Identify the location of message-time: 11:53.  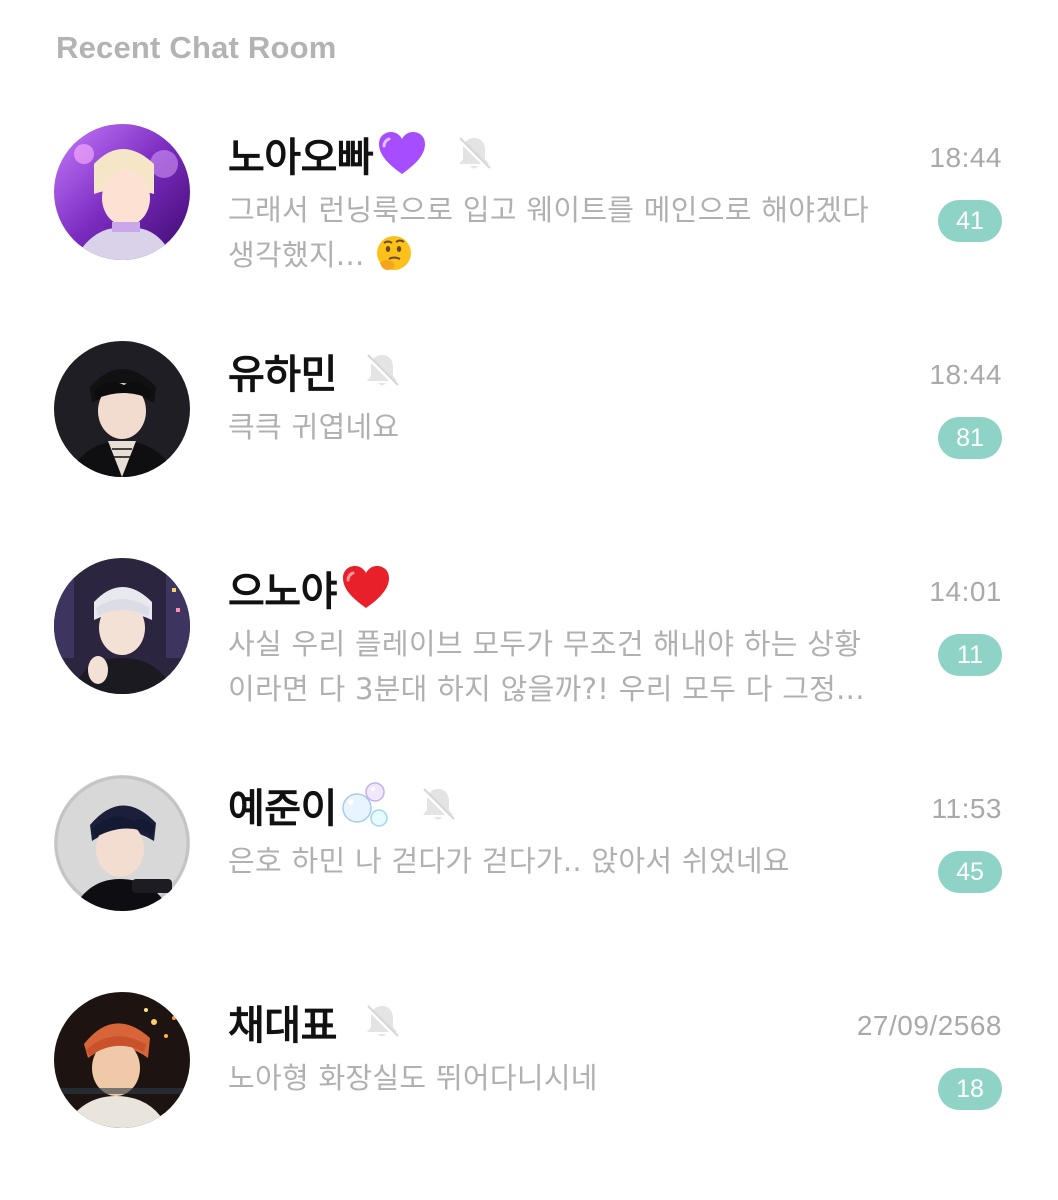
(966, 808).